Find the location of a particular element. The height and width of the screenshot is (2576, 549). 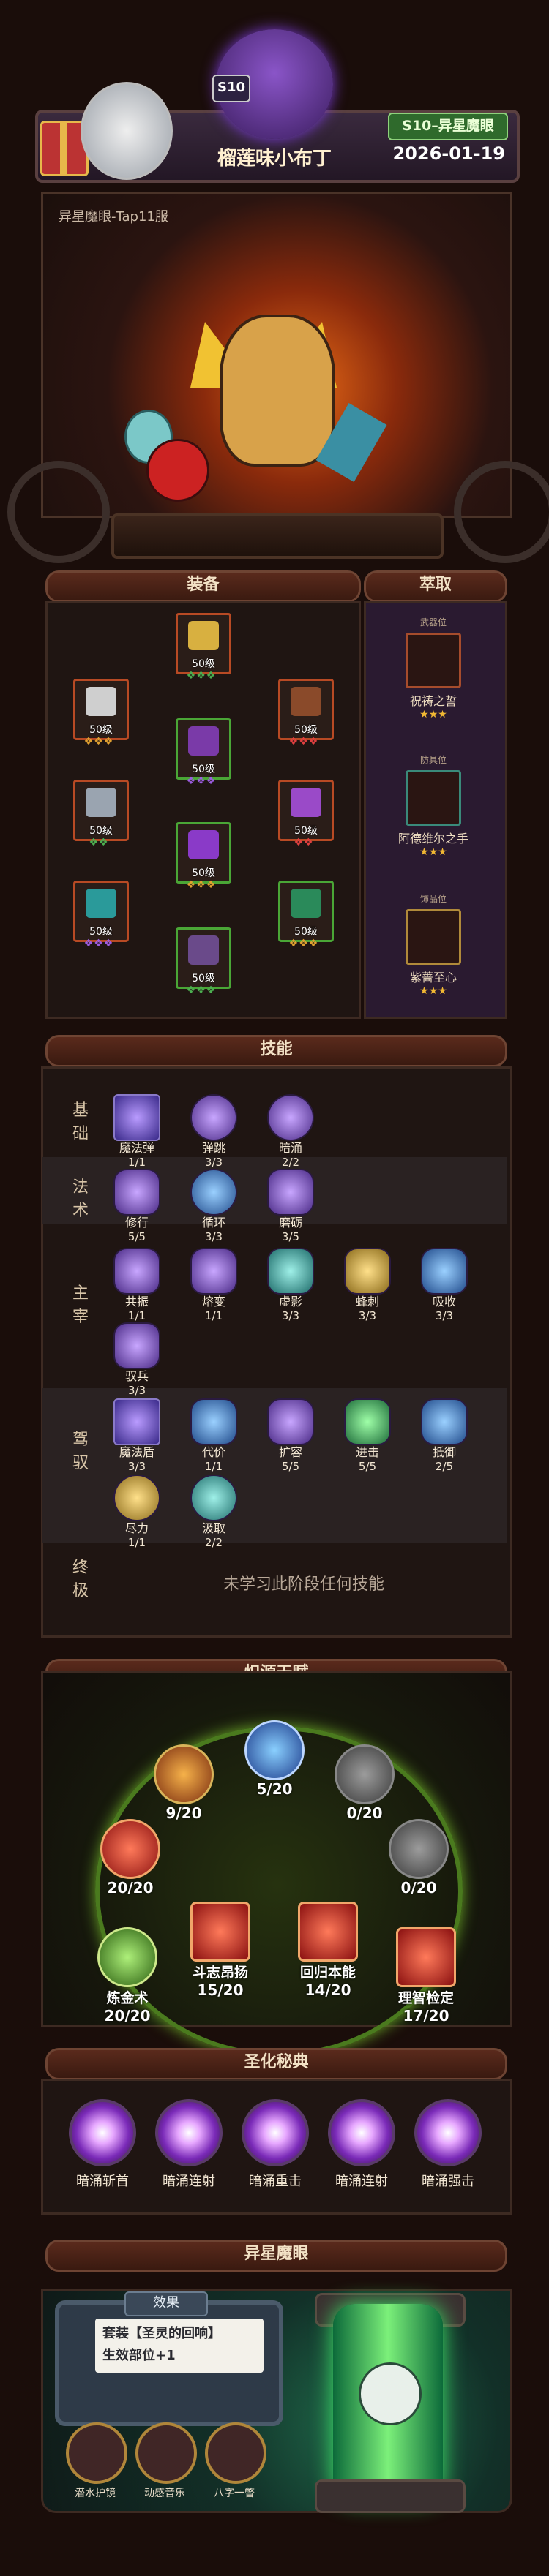

alchemy-icon is located at coordinates (127, 1957).